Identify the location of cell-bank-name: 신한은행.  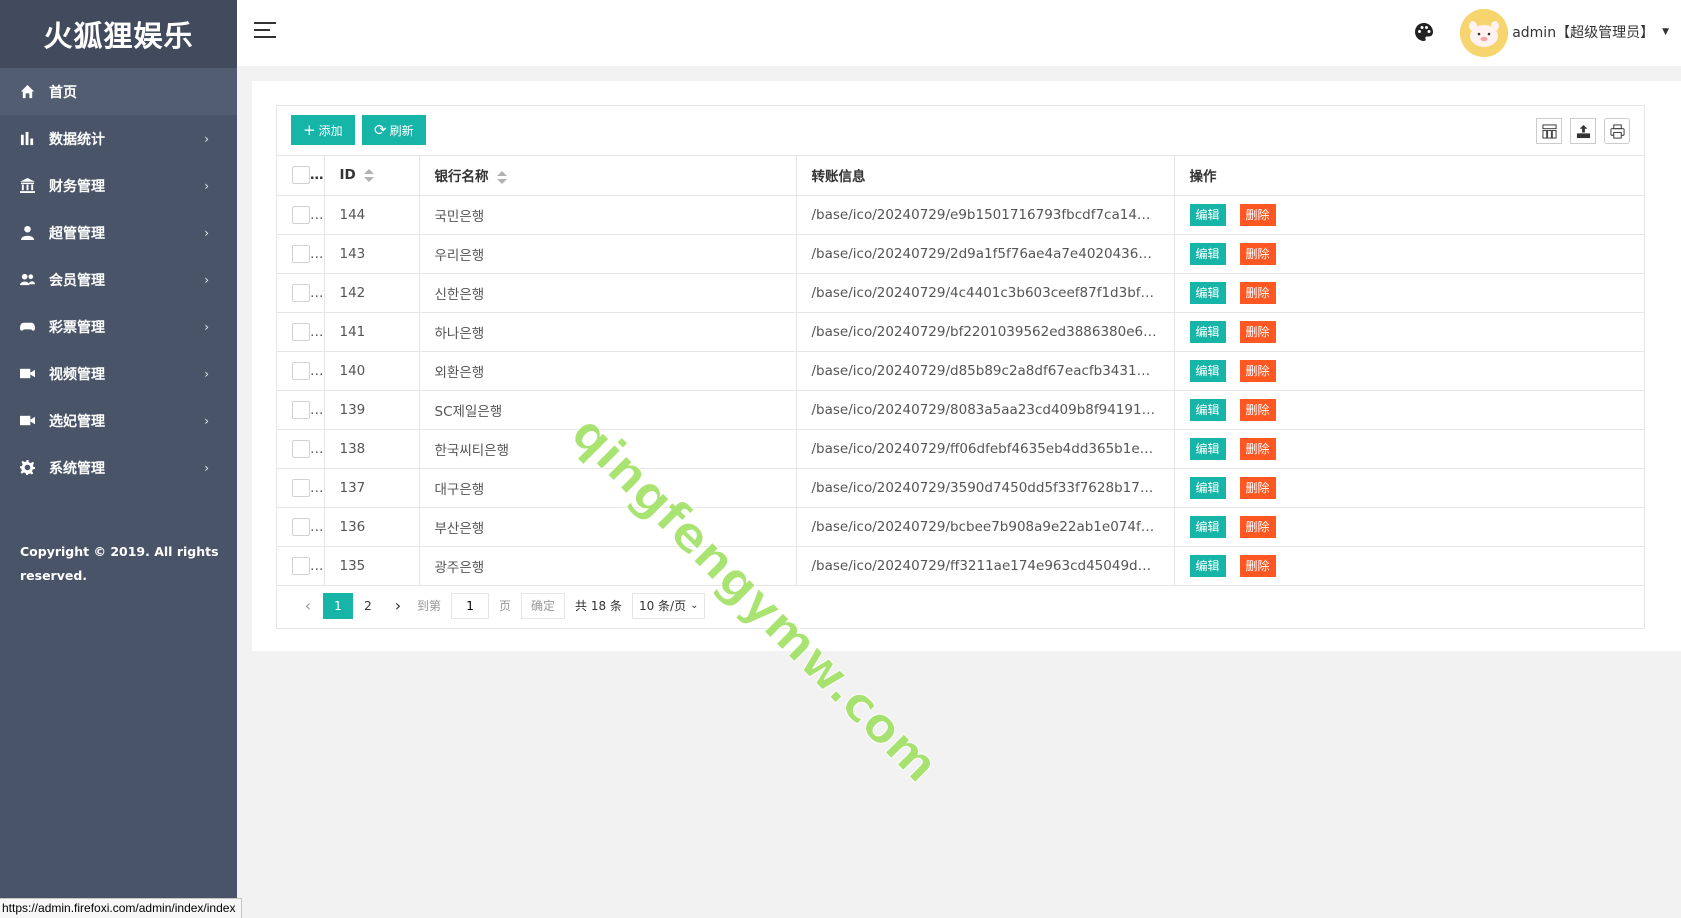
(608, 293).